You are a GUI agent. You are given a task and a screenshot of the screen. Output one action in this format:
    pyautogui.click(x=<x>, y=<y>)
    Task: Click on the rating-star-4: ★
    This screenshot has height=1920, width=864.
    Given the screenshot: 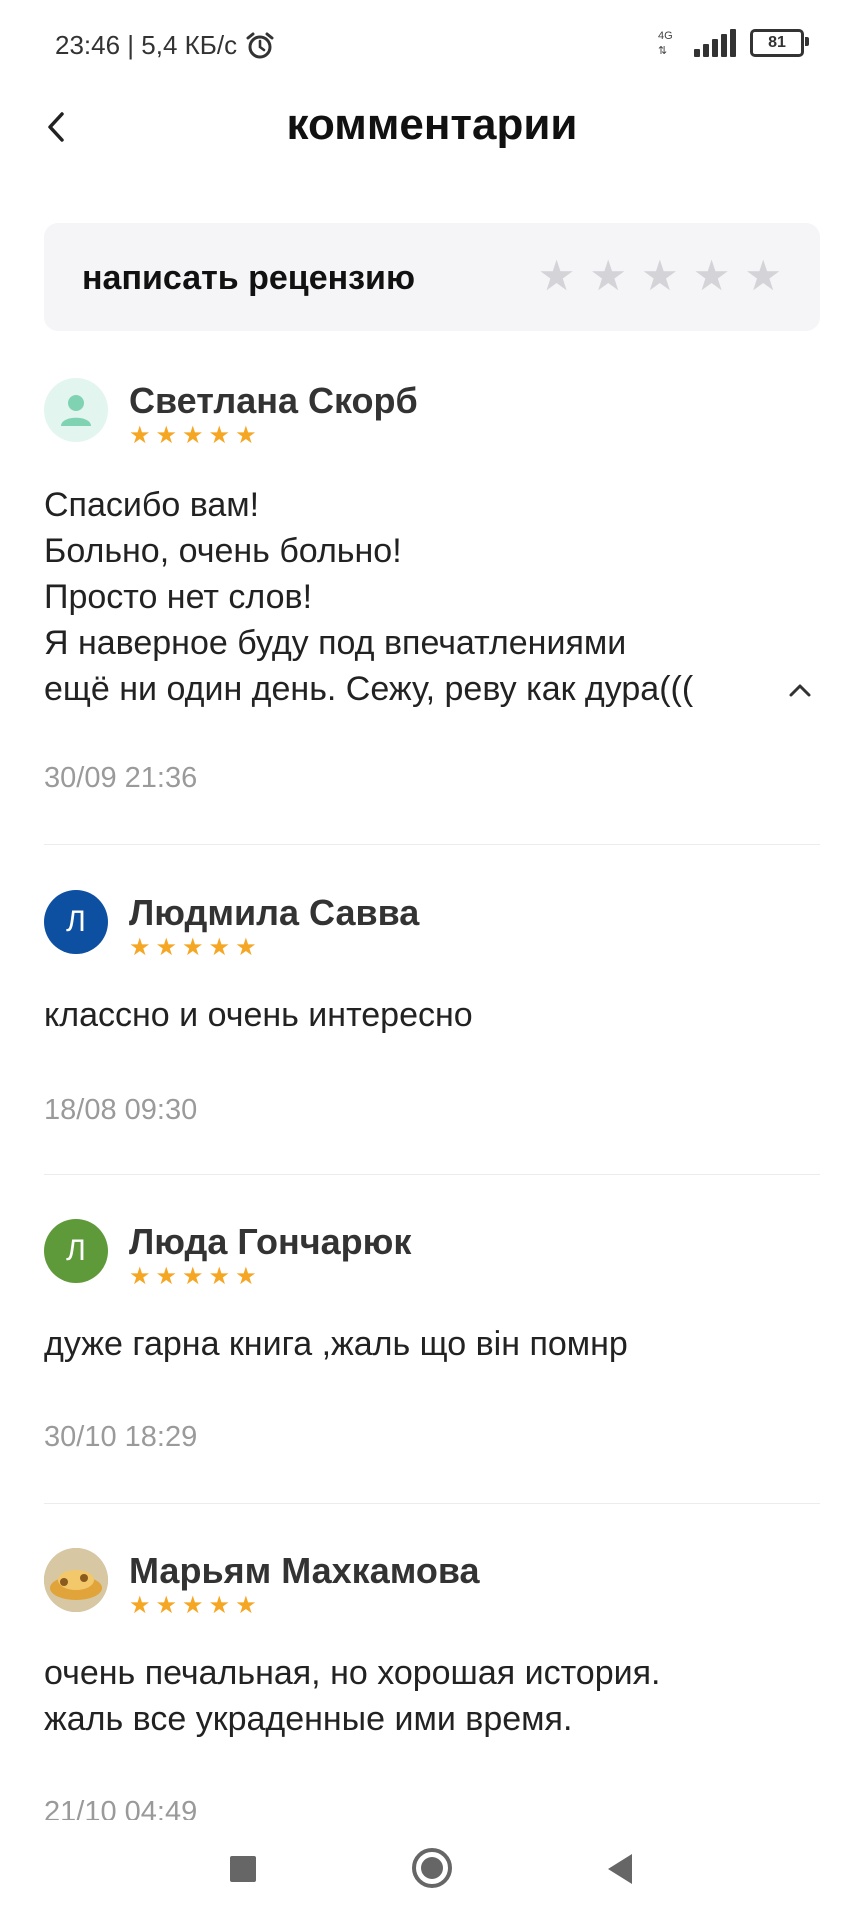 What is the action you would take?
    pyautogui.click(x=712, y=276)
    